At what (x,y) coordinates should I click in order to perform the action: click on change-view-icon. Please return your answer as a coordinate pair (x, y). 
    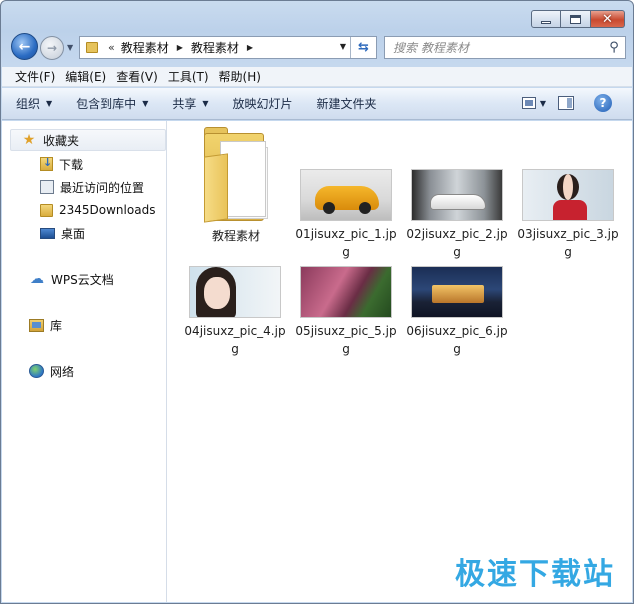
    Looking at the image, I should click on (529, 103).